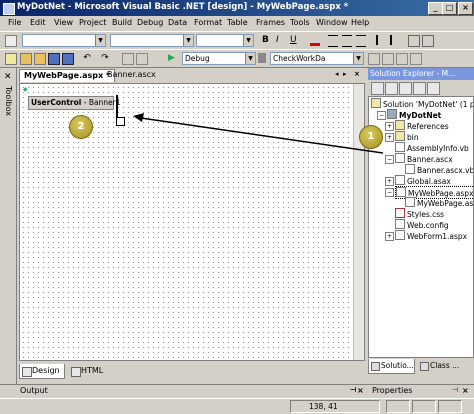 This screenshot has height=414, width=474. Describe the element at coordinates (34, 390) in the screenshot. I see `output-panel-title: Output` at that location.